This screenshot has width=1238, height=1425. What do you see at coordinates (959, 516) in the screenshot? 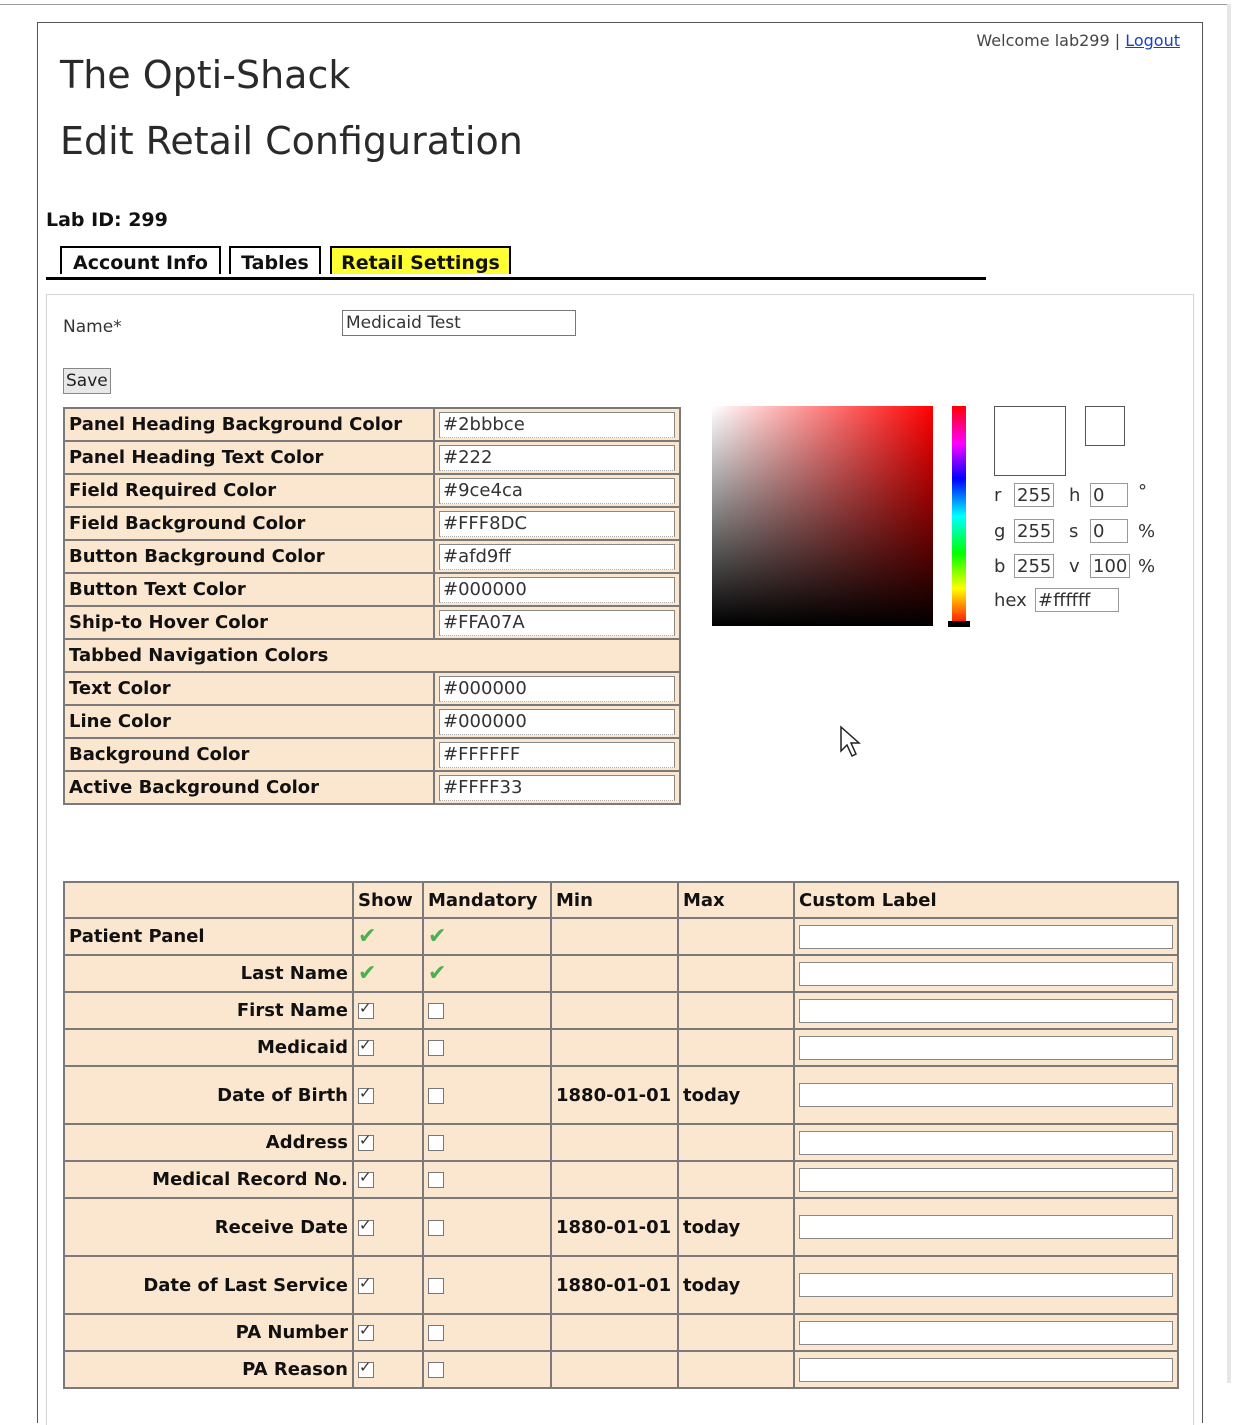
I see `hue-slider` at bounding box center [959, 516].